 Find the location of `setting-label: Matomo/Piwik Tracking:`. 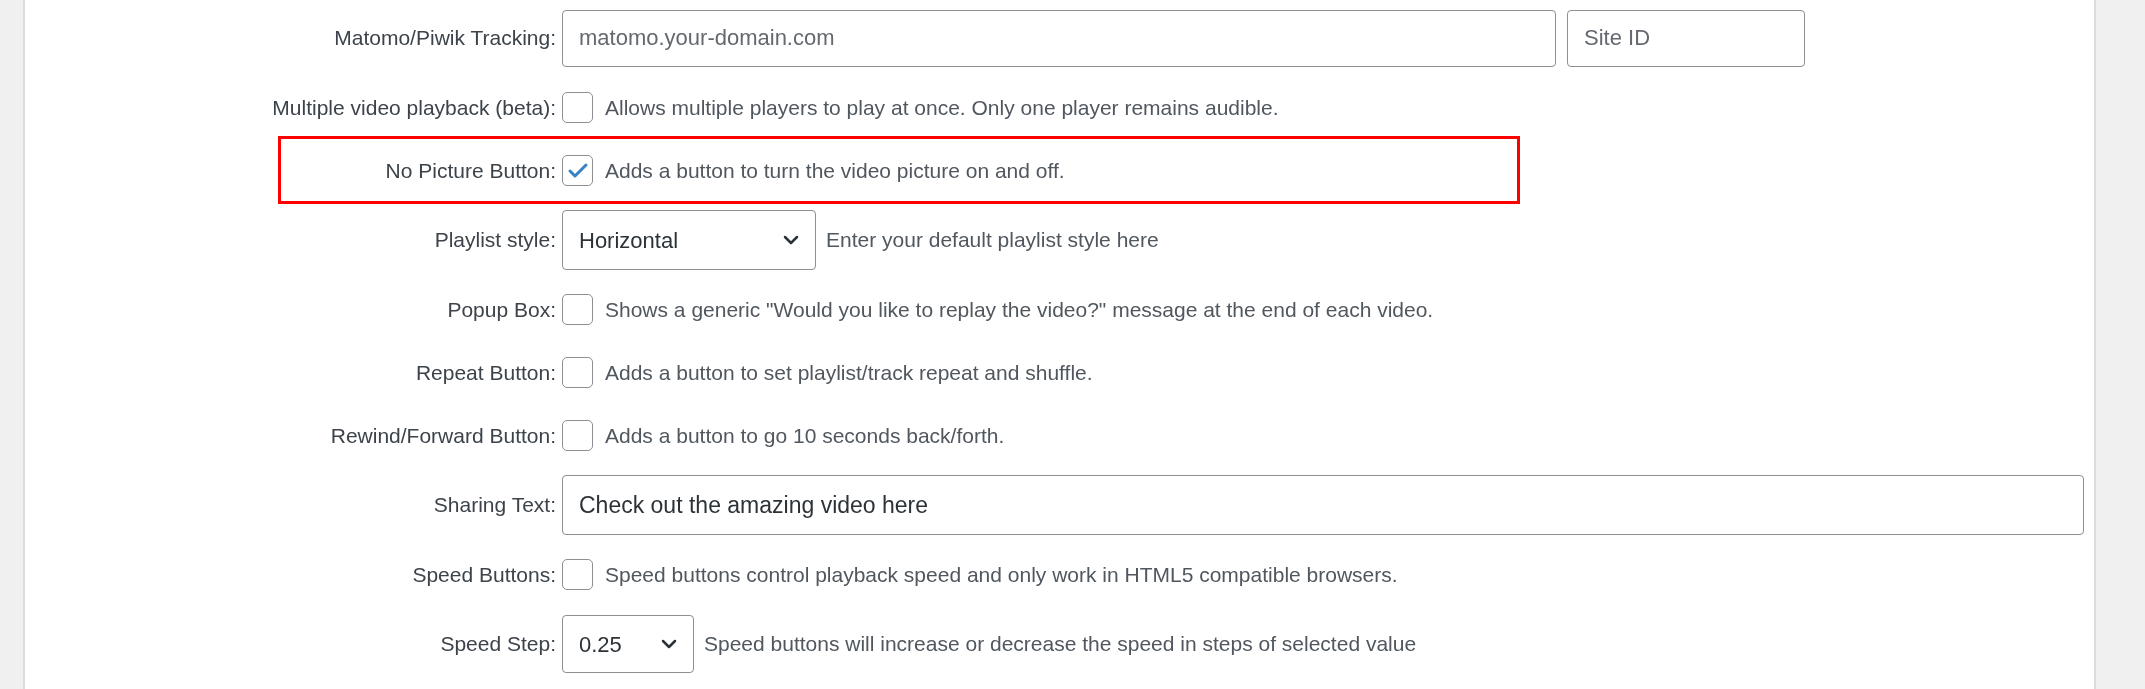

setting-label: Matomo/Piwik Tracking: is located at coordinates (445, 38).